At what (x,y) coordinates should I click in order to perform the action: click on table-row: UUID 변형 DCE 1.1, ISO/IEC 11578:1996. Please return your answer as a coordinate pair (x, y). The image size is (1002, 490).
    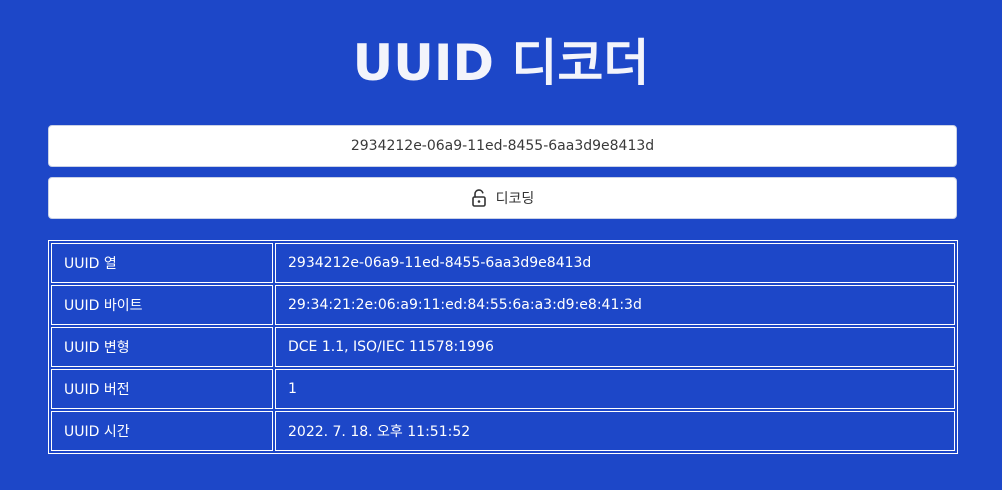
    Looking at the image, I should click on (503, 347).